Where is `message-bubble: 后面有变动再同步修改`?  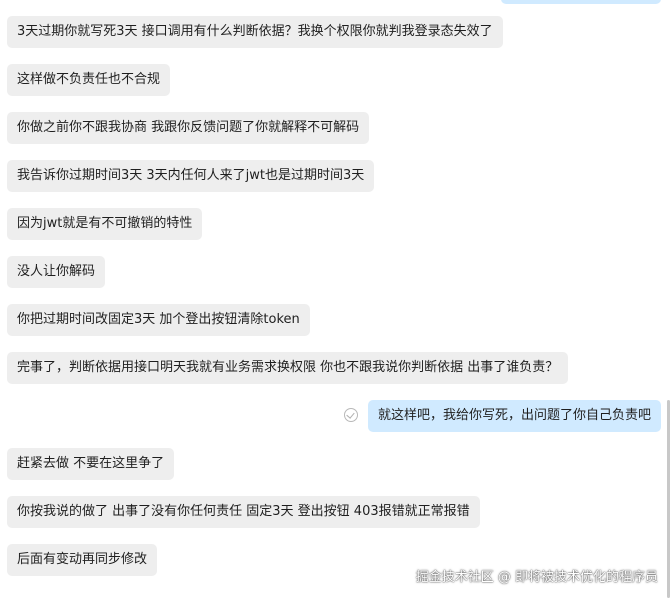 message-bubble: 后面有变动再同步修改 is located at coordinates (82, 560).